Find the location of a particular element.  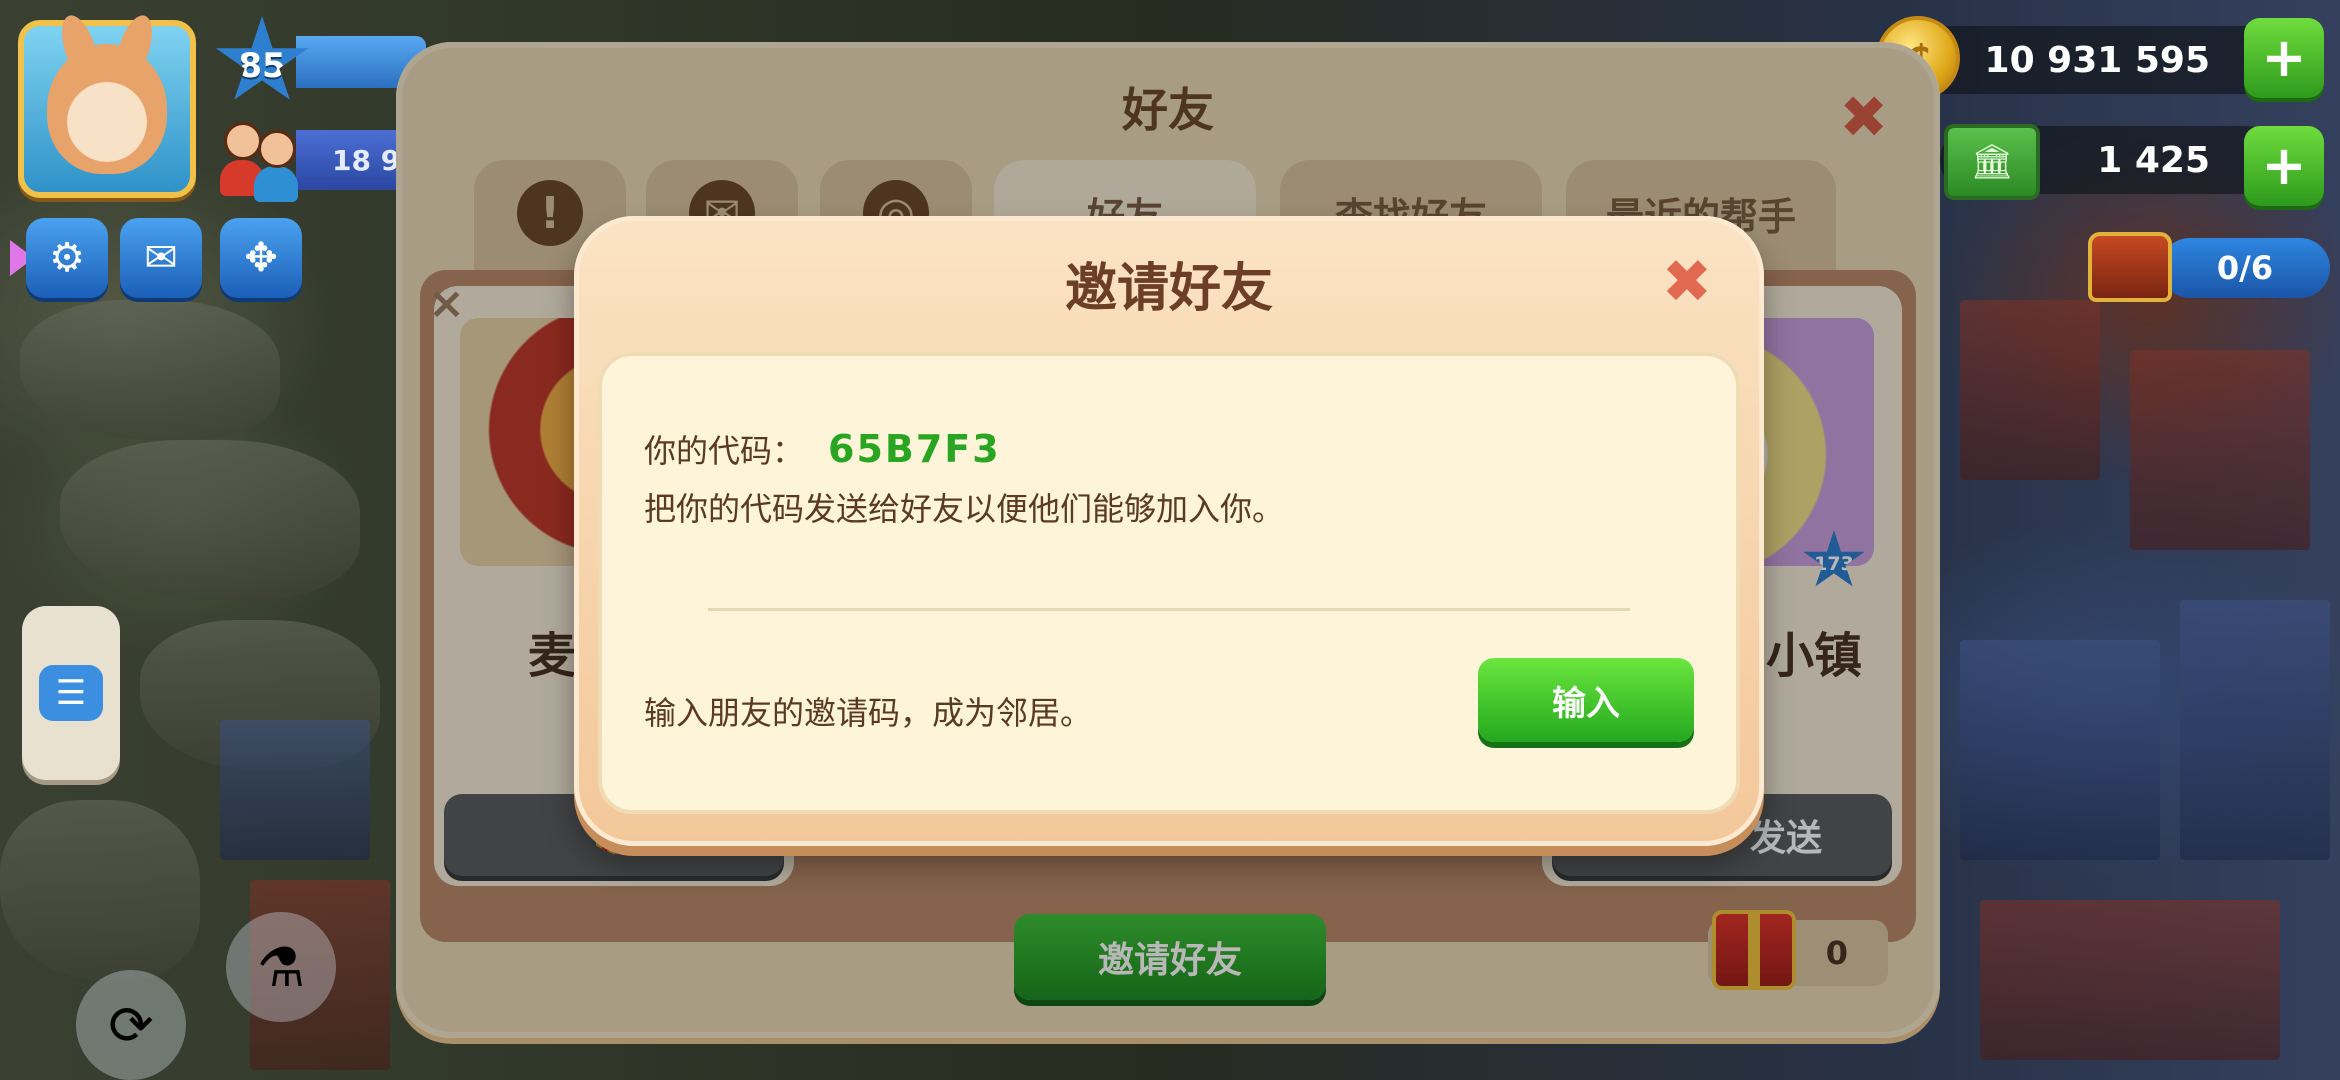

enter-code-label: 输入 is located at coordinates (1586, 703).